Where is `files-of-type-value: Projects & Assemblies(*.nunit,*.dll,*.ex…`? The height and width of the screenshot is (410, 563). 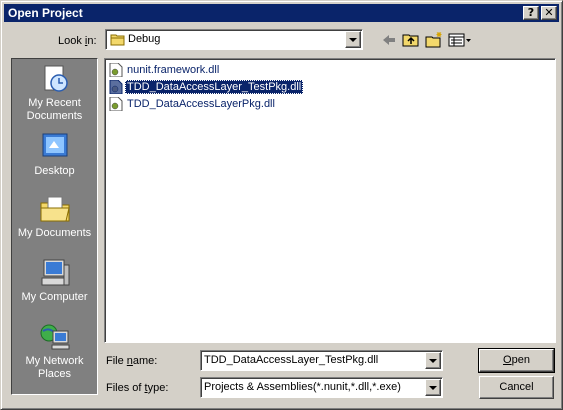
files-of-type-value: Projects & Assemblies(*.nunit,*.dll,*.ex… is located at coordinates (302, 387).